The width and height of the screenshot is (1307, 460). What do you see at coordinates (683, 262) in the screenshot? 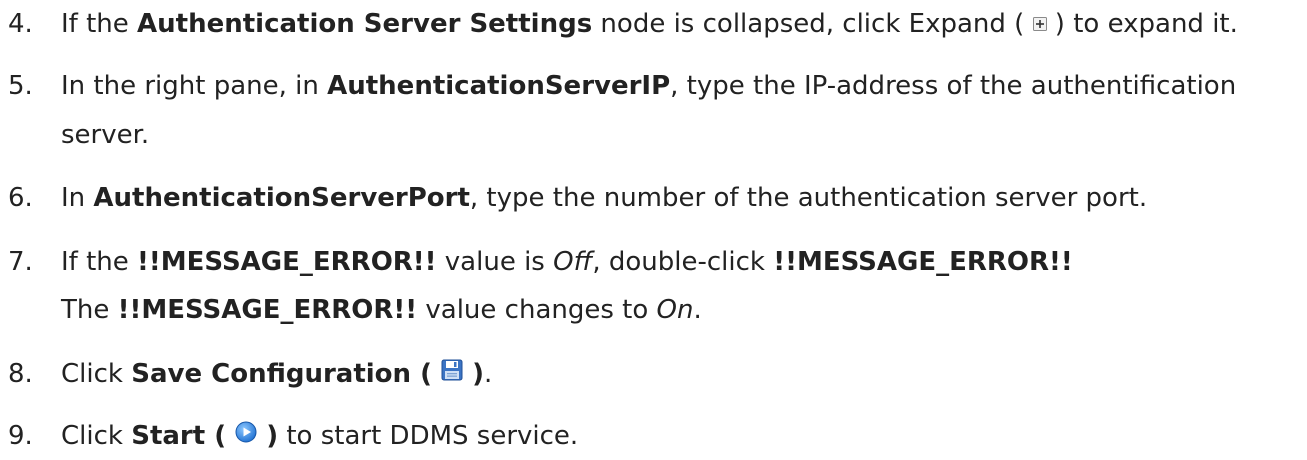
I see `body-text: , double-click` at bounding box center [683, 262].